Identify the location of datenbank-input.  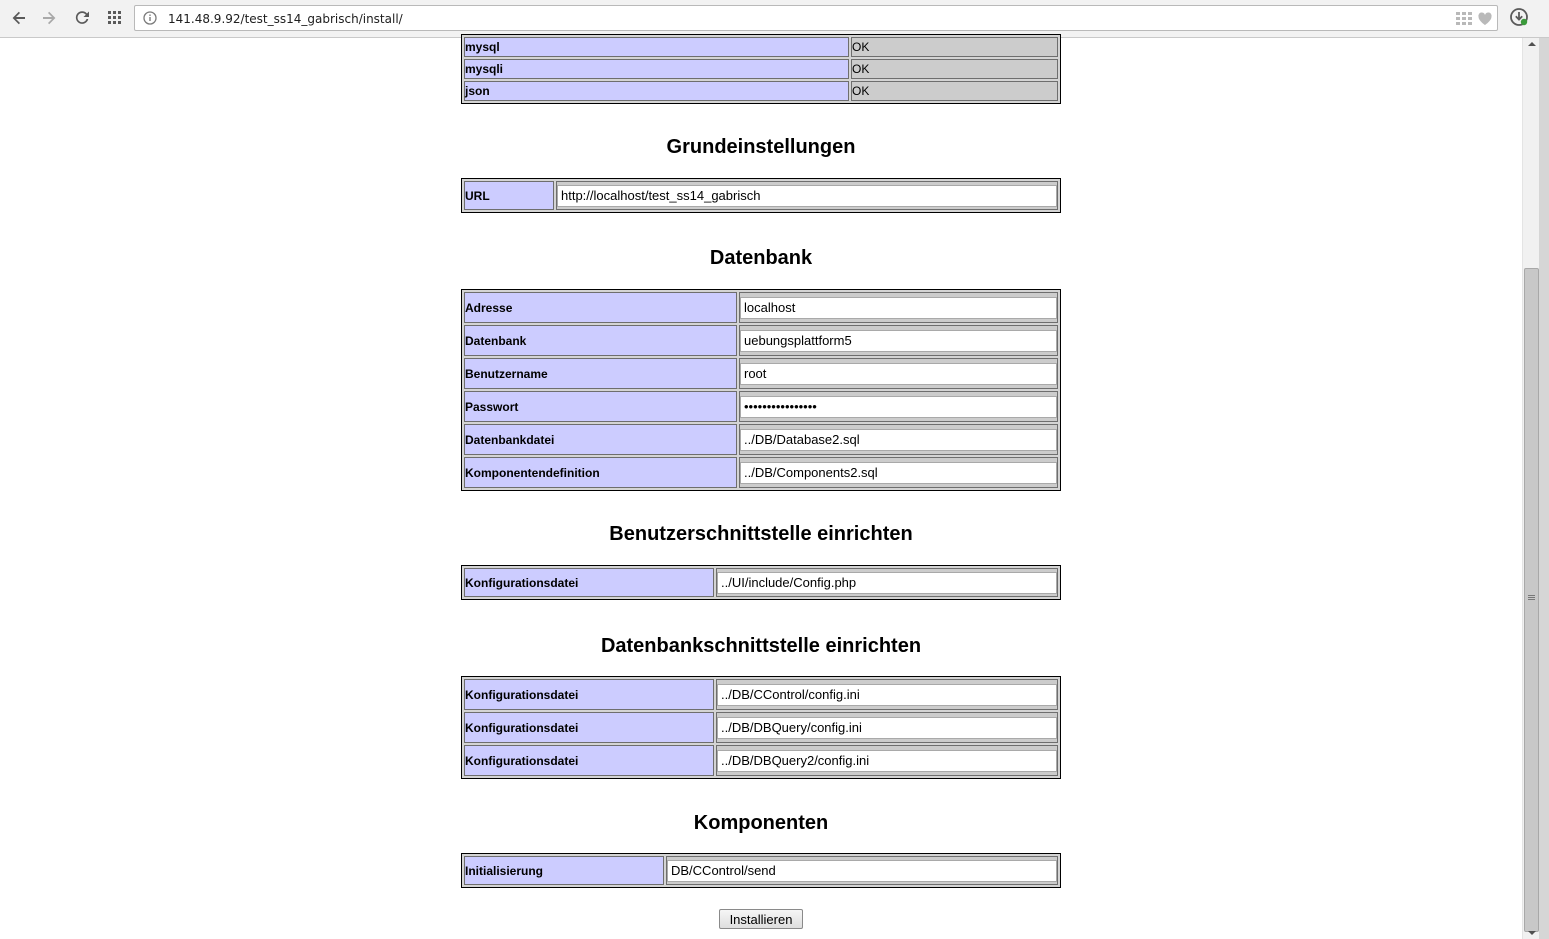
(898, 340).